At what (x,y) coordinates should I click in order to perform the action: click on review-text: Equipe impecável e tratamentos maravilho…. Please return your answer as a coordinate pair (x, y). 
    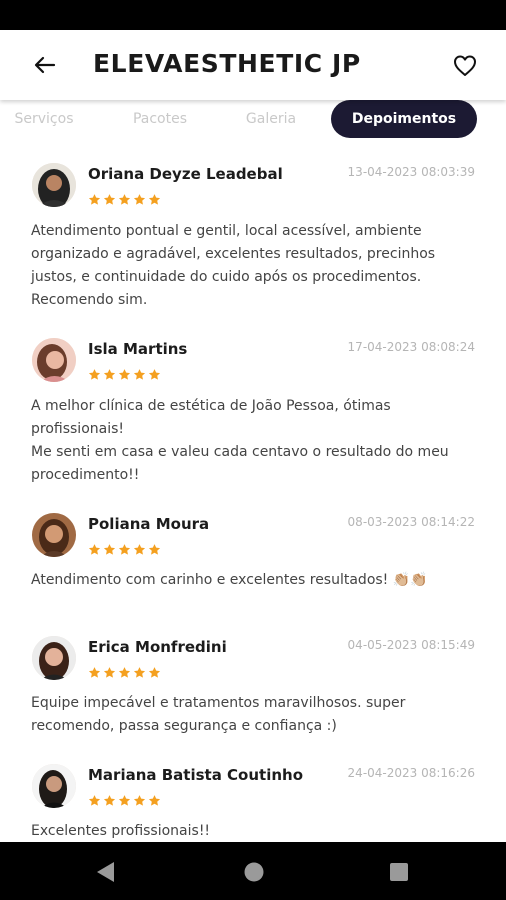
    Looking at the image, I should click on (218, 714).